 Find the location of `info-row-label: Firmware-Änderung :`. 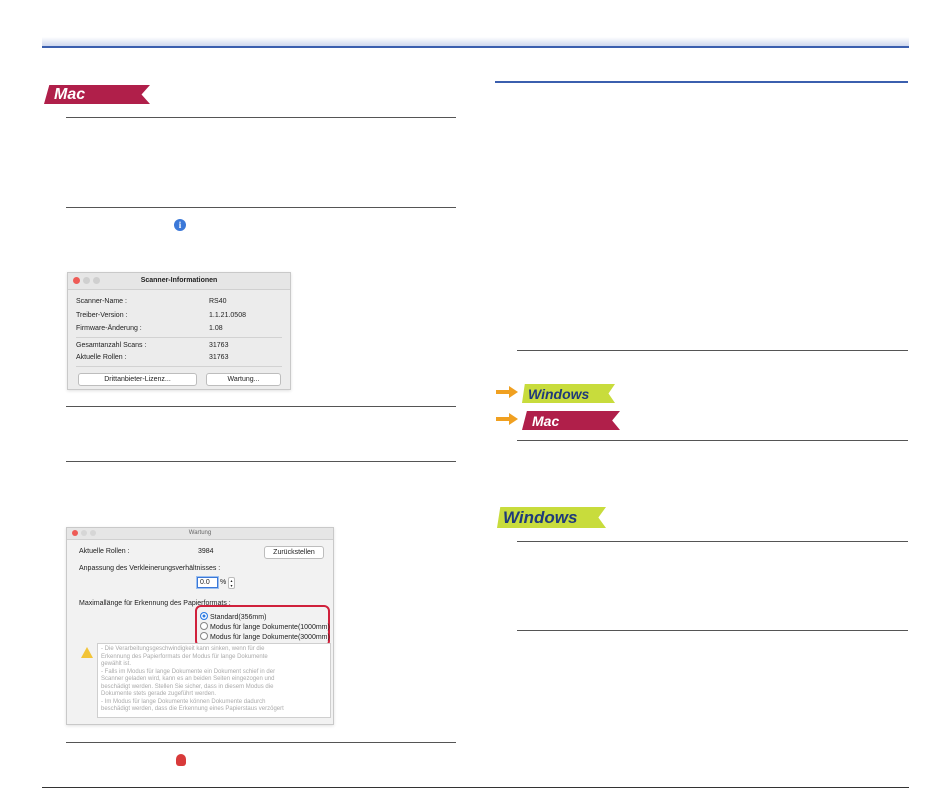

info-row-label: Firmware-Änderung : is located at coordinates (109, 328).